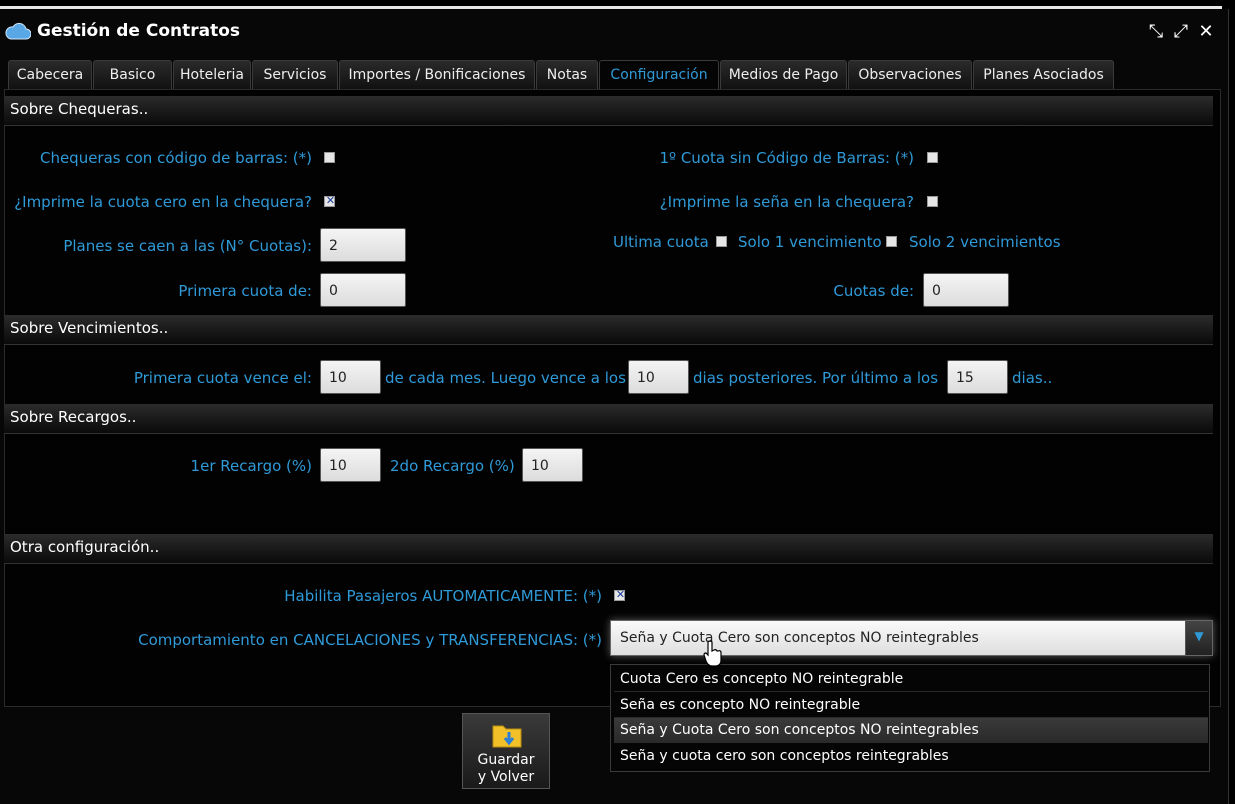 The image size is (1235, 804). Describe the element at coordinates (18, 31) in the screenshot. I see `cloud-icon` at that location.